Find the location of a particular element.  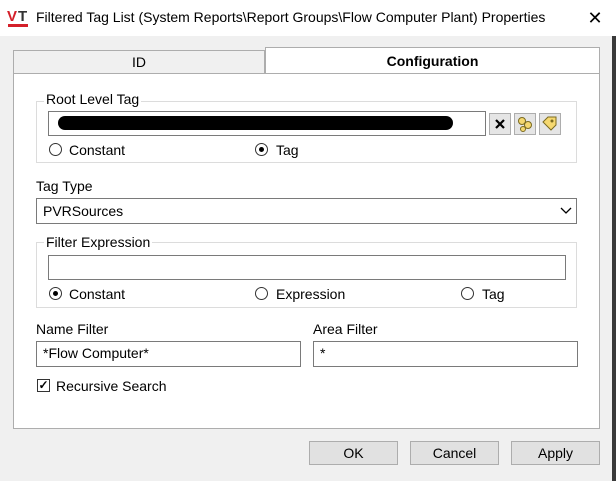

name-filter-label: Name Filter is located at coordinates (72, 329).